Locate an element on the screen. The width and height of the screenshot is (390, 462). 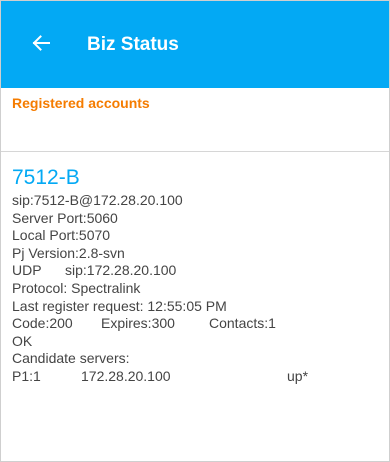
candidate-state: up* is located at coordinates (298, 375).